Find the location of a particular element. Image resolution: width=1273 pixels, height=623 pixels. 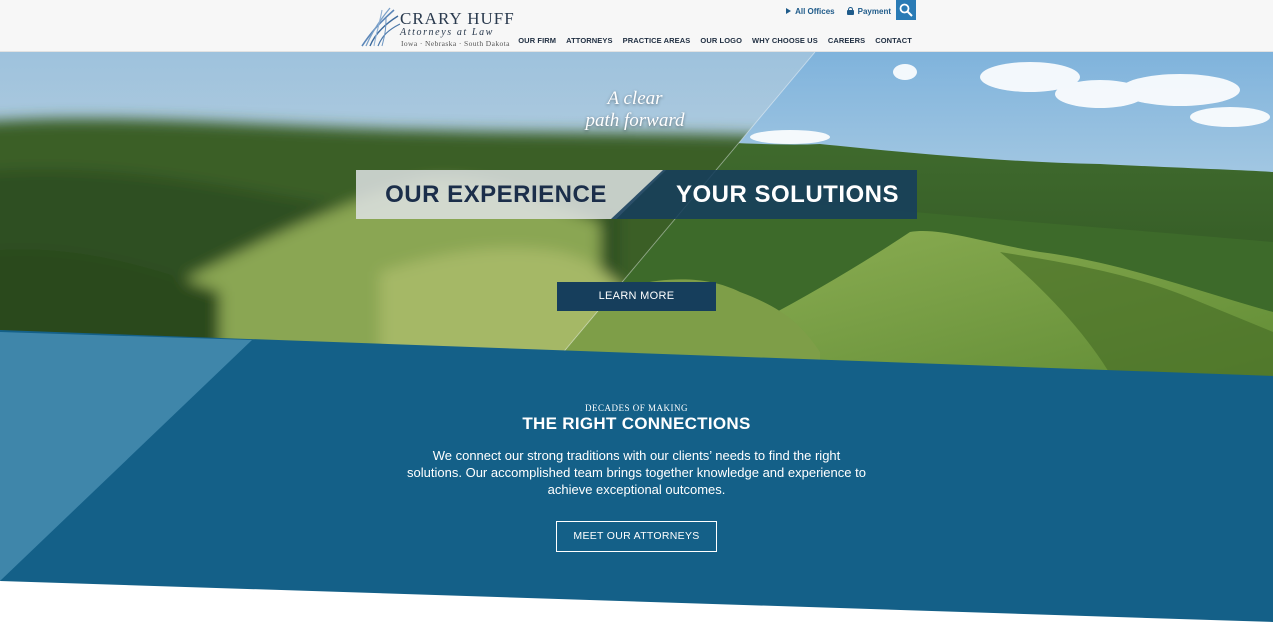

nav-attorneys: ATTORNEYS is located at coordinates (589, 40).